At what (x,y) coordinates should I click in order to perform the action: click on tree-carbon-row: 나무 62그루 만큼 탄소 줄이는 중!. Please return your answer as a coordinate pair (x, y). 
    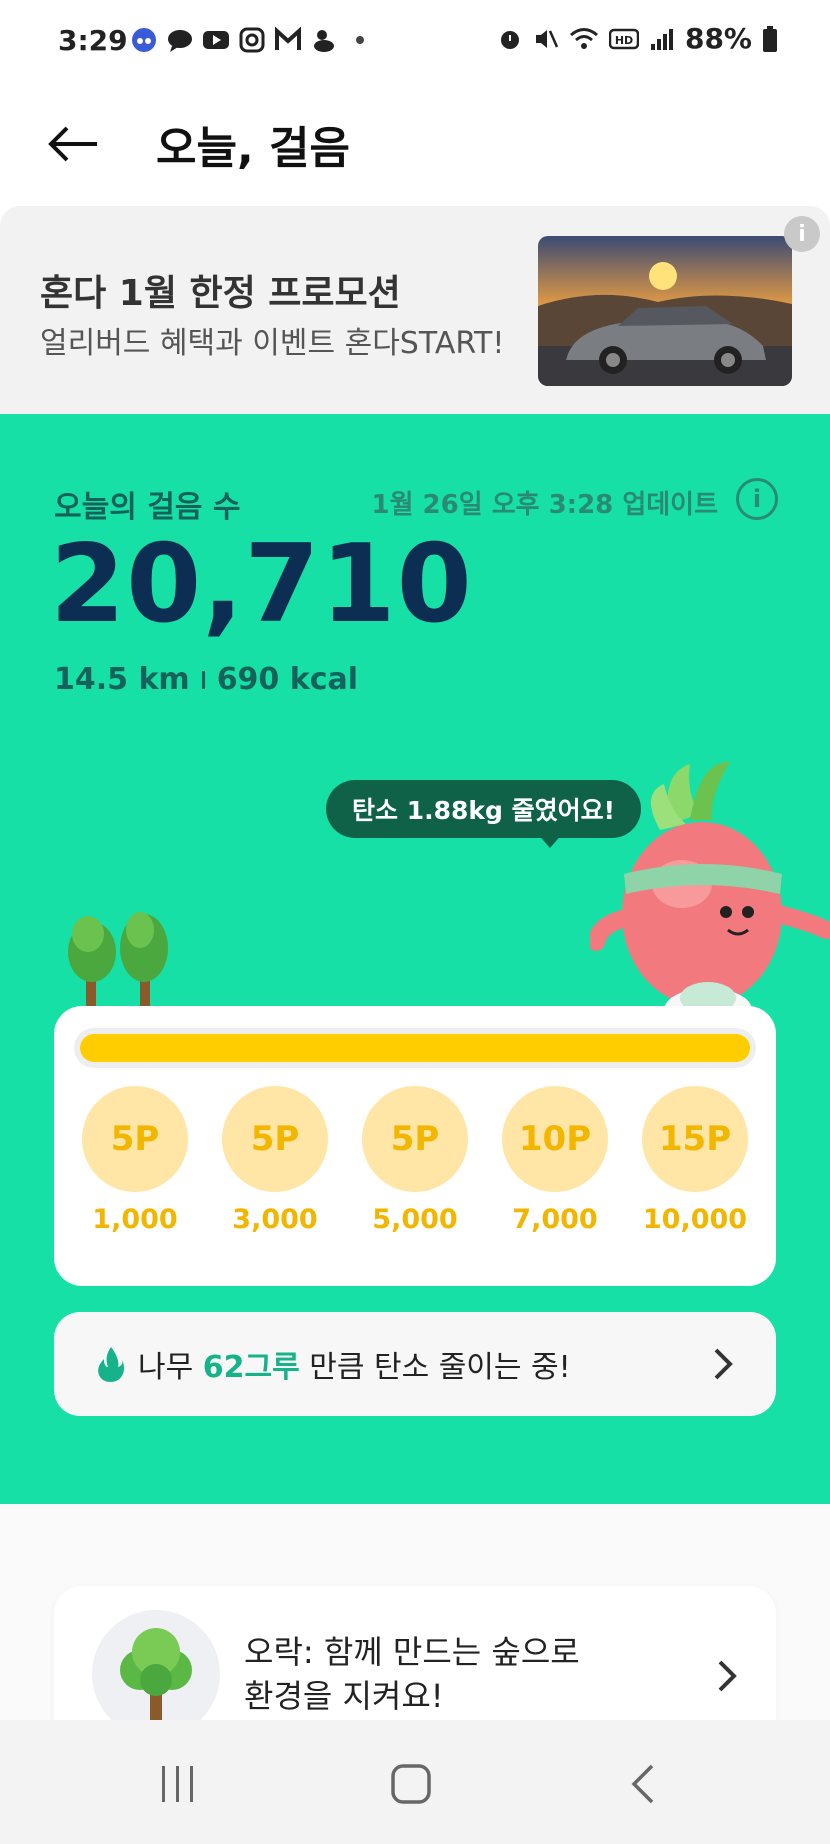
    Looking at the image, I should click on (415, 1364).